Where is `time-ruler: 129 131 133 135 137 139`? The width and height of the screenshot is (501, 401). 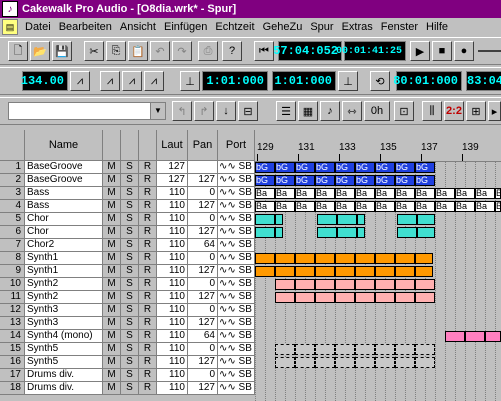
time-ruler: 129 131 133 135 137 139 is located at coordinates (378, 146).